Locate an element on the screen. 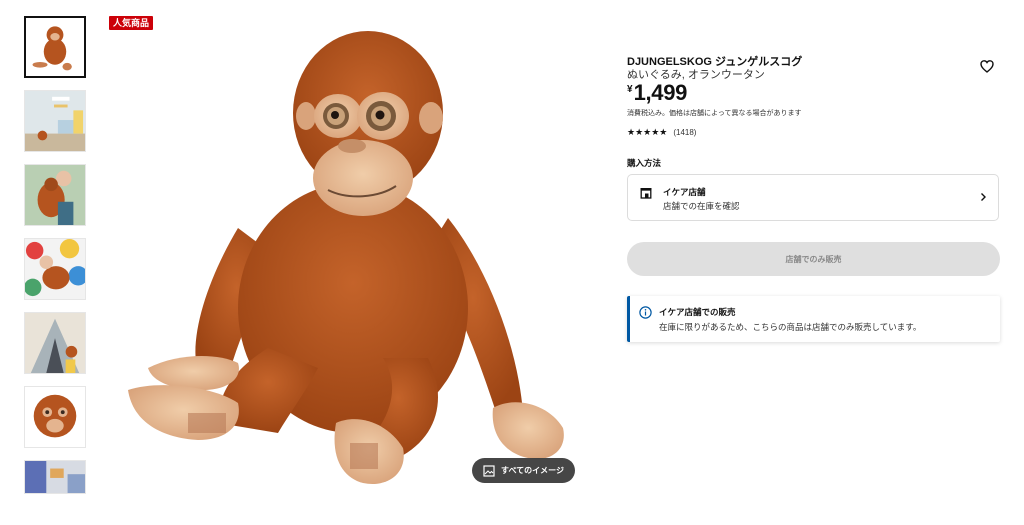 This screenshot has width=1024, height=525. store-icon is located at coordinates (646, 193).